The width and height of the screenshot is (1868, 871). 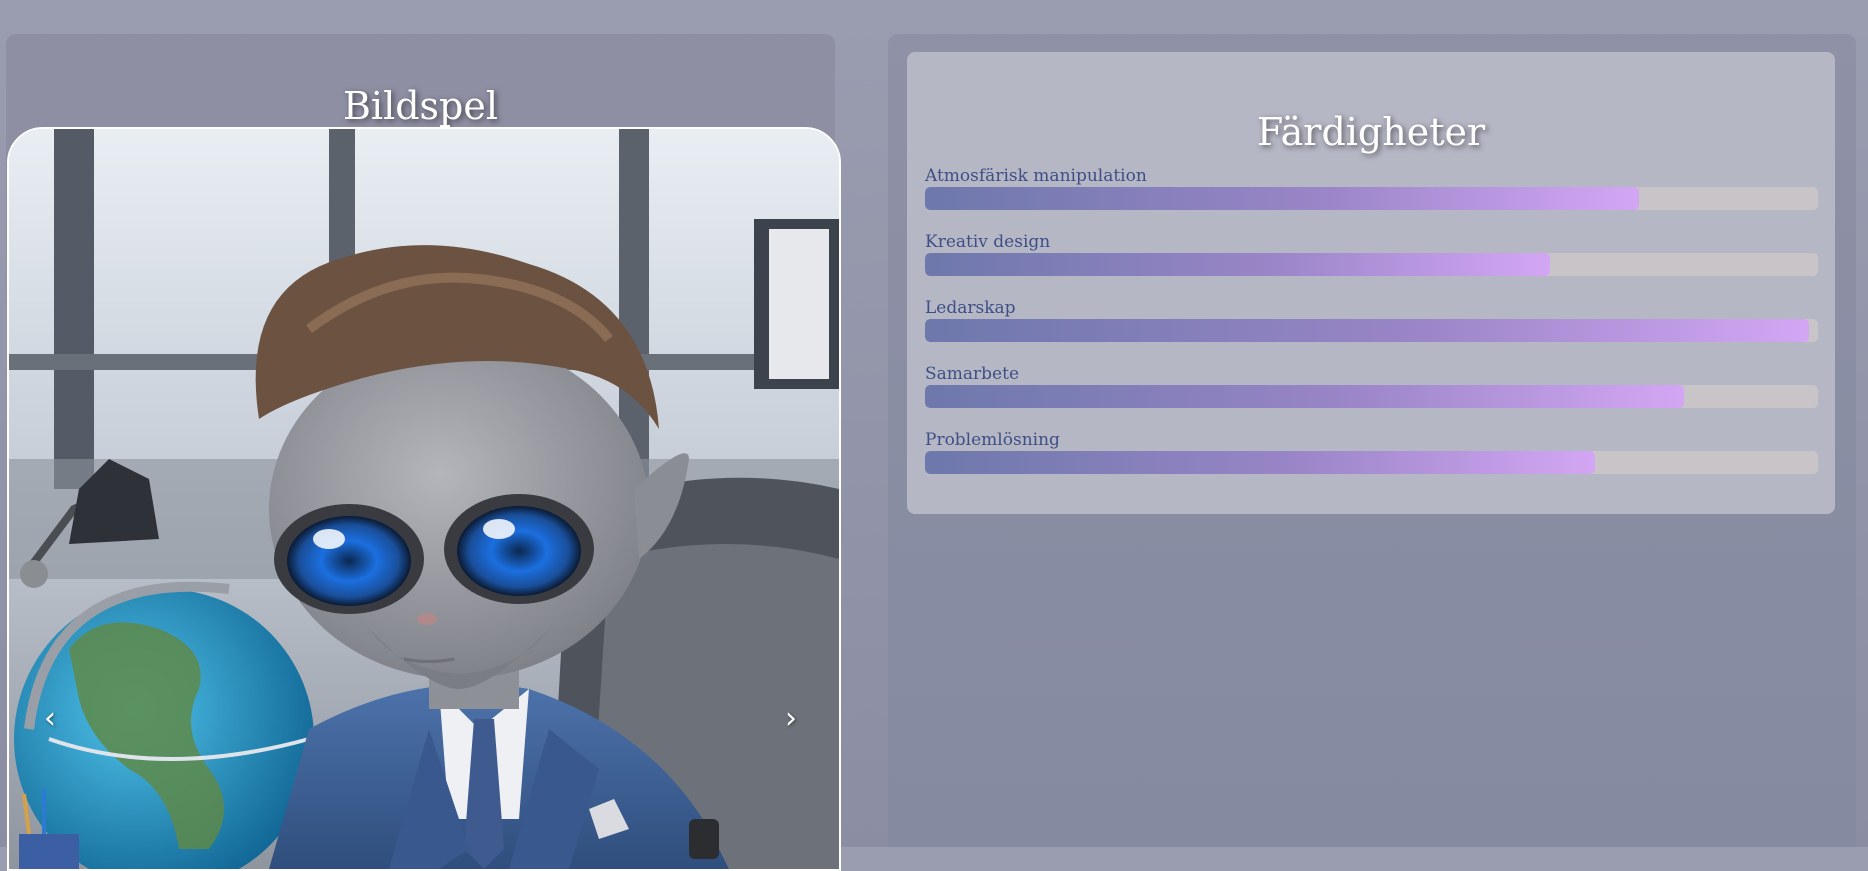 I want to click on chevron-right-icon: ›, so click(x=791, y=718).